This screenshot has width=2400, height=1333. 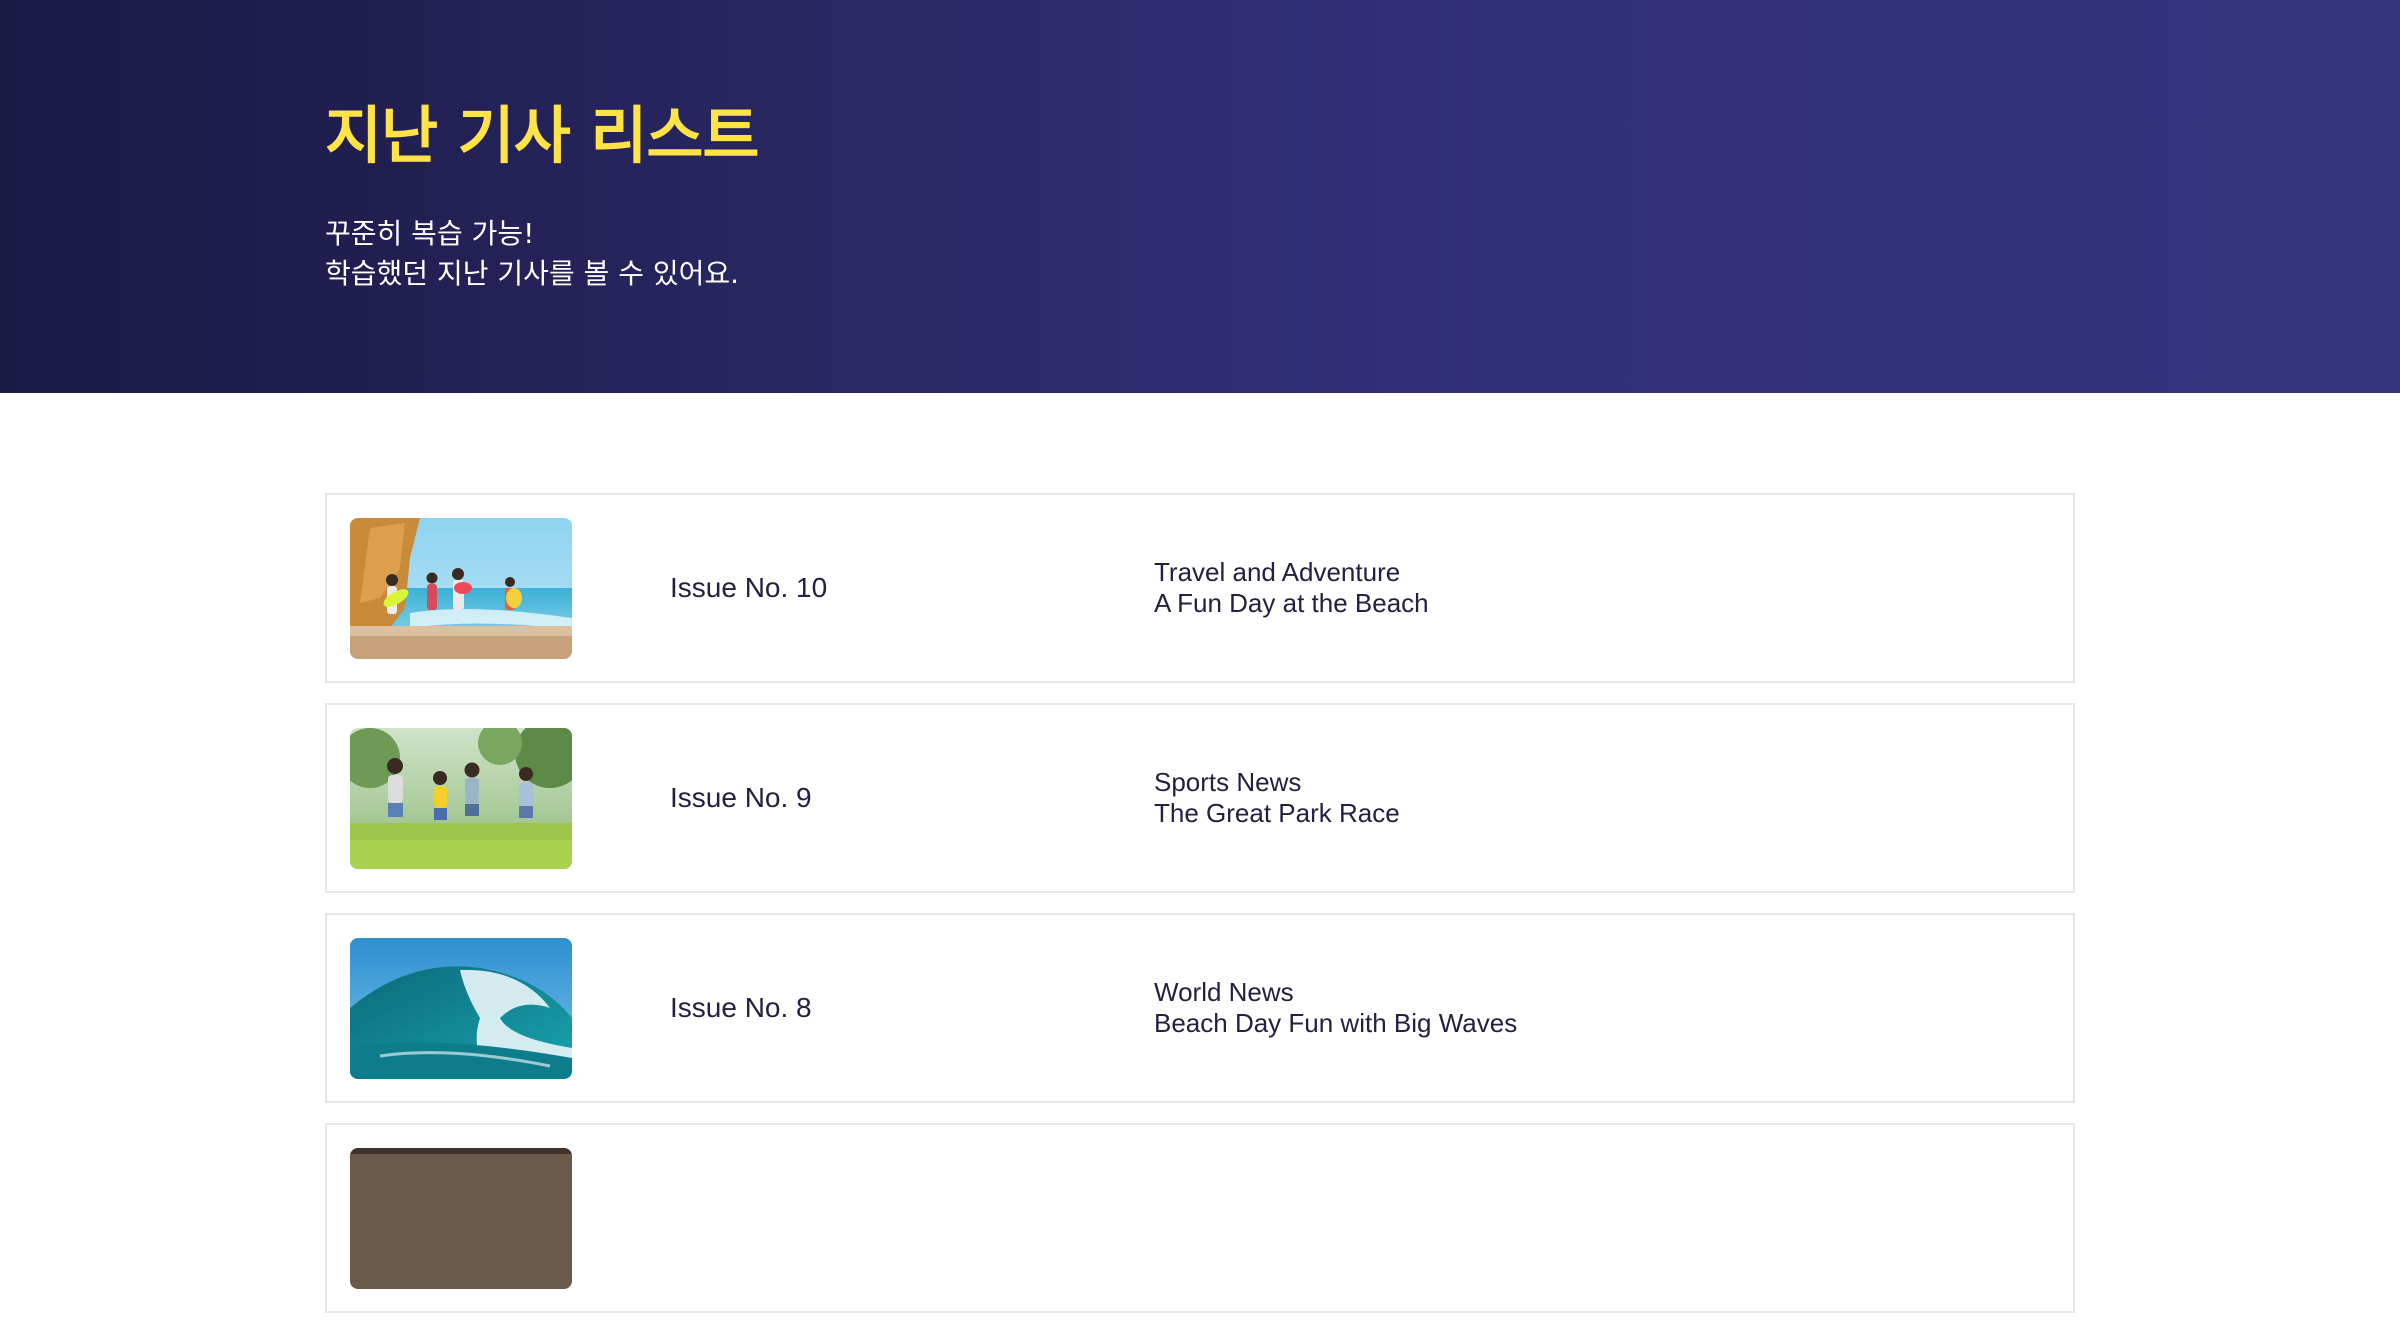 I want to click on article-category: Sports News, so click(x=1228, y=782).